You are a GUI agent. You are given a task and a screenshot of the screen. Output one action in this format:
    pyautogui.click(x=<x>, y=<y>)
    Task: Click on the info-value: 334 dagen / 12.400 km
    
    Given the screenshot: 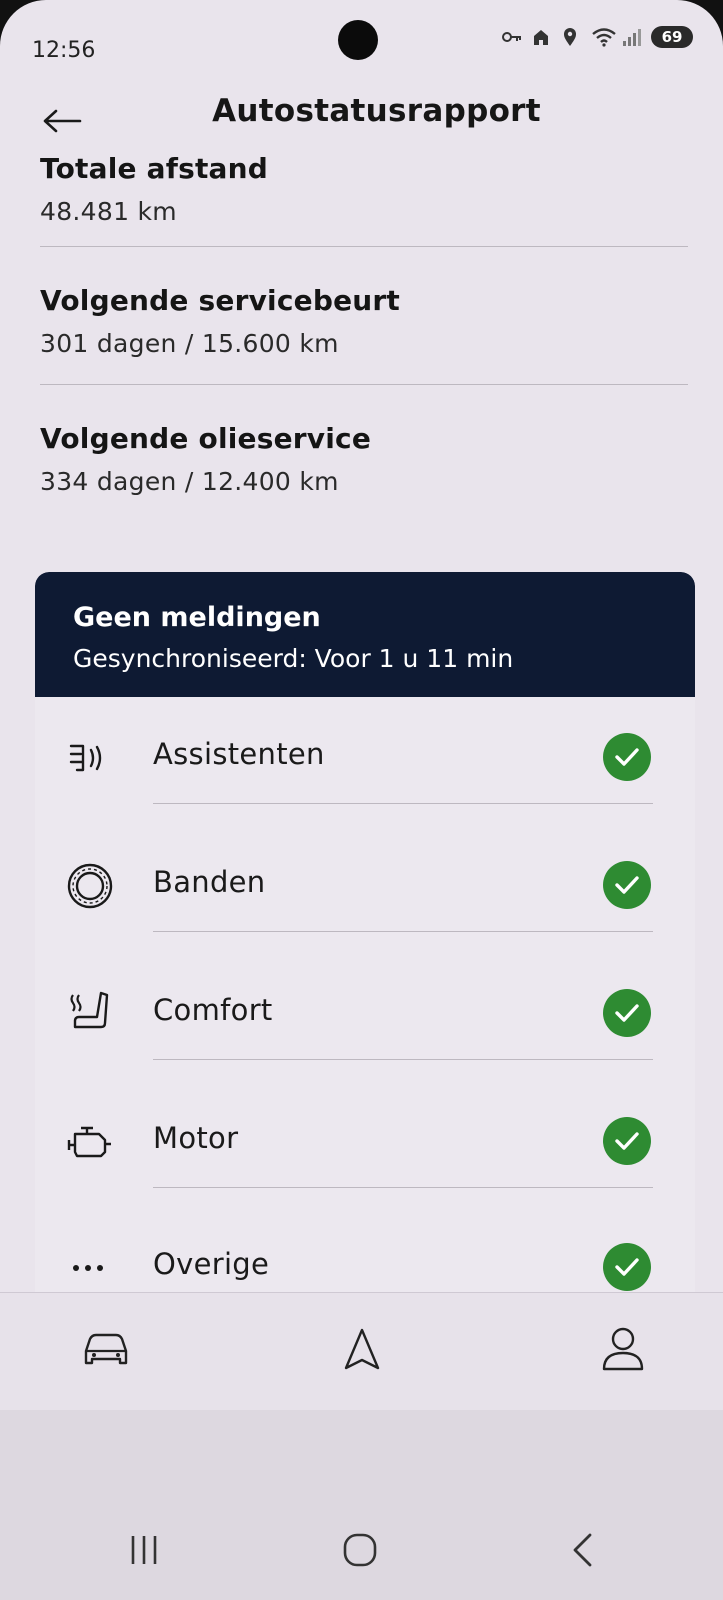 What is the action you would take?
    pyautogui.click(x=189, y=481)
    